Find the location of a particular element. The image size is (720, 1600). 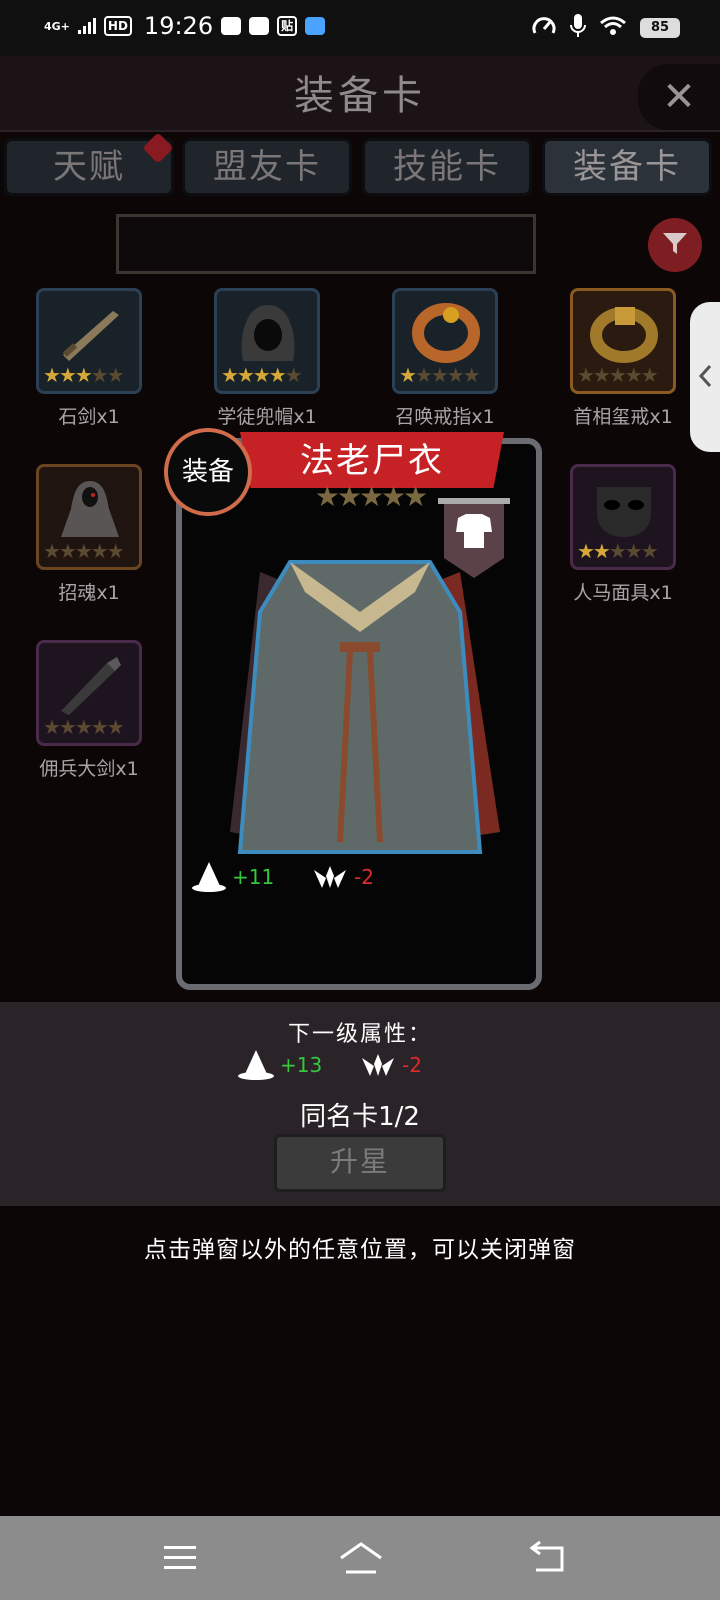

same-card-count: 同名卡1/2 is located at coordinates (360, 1117).